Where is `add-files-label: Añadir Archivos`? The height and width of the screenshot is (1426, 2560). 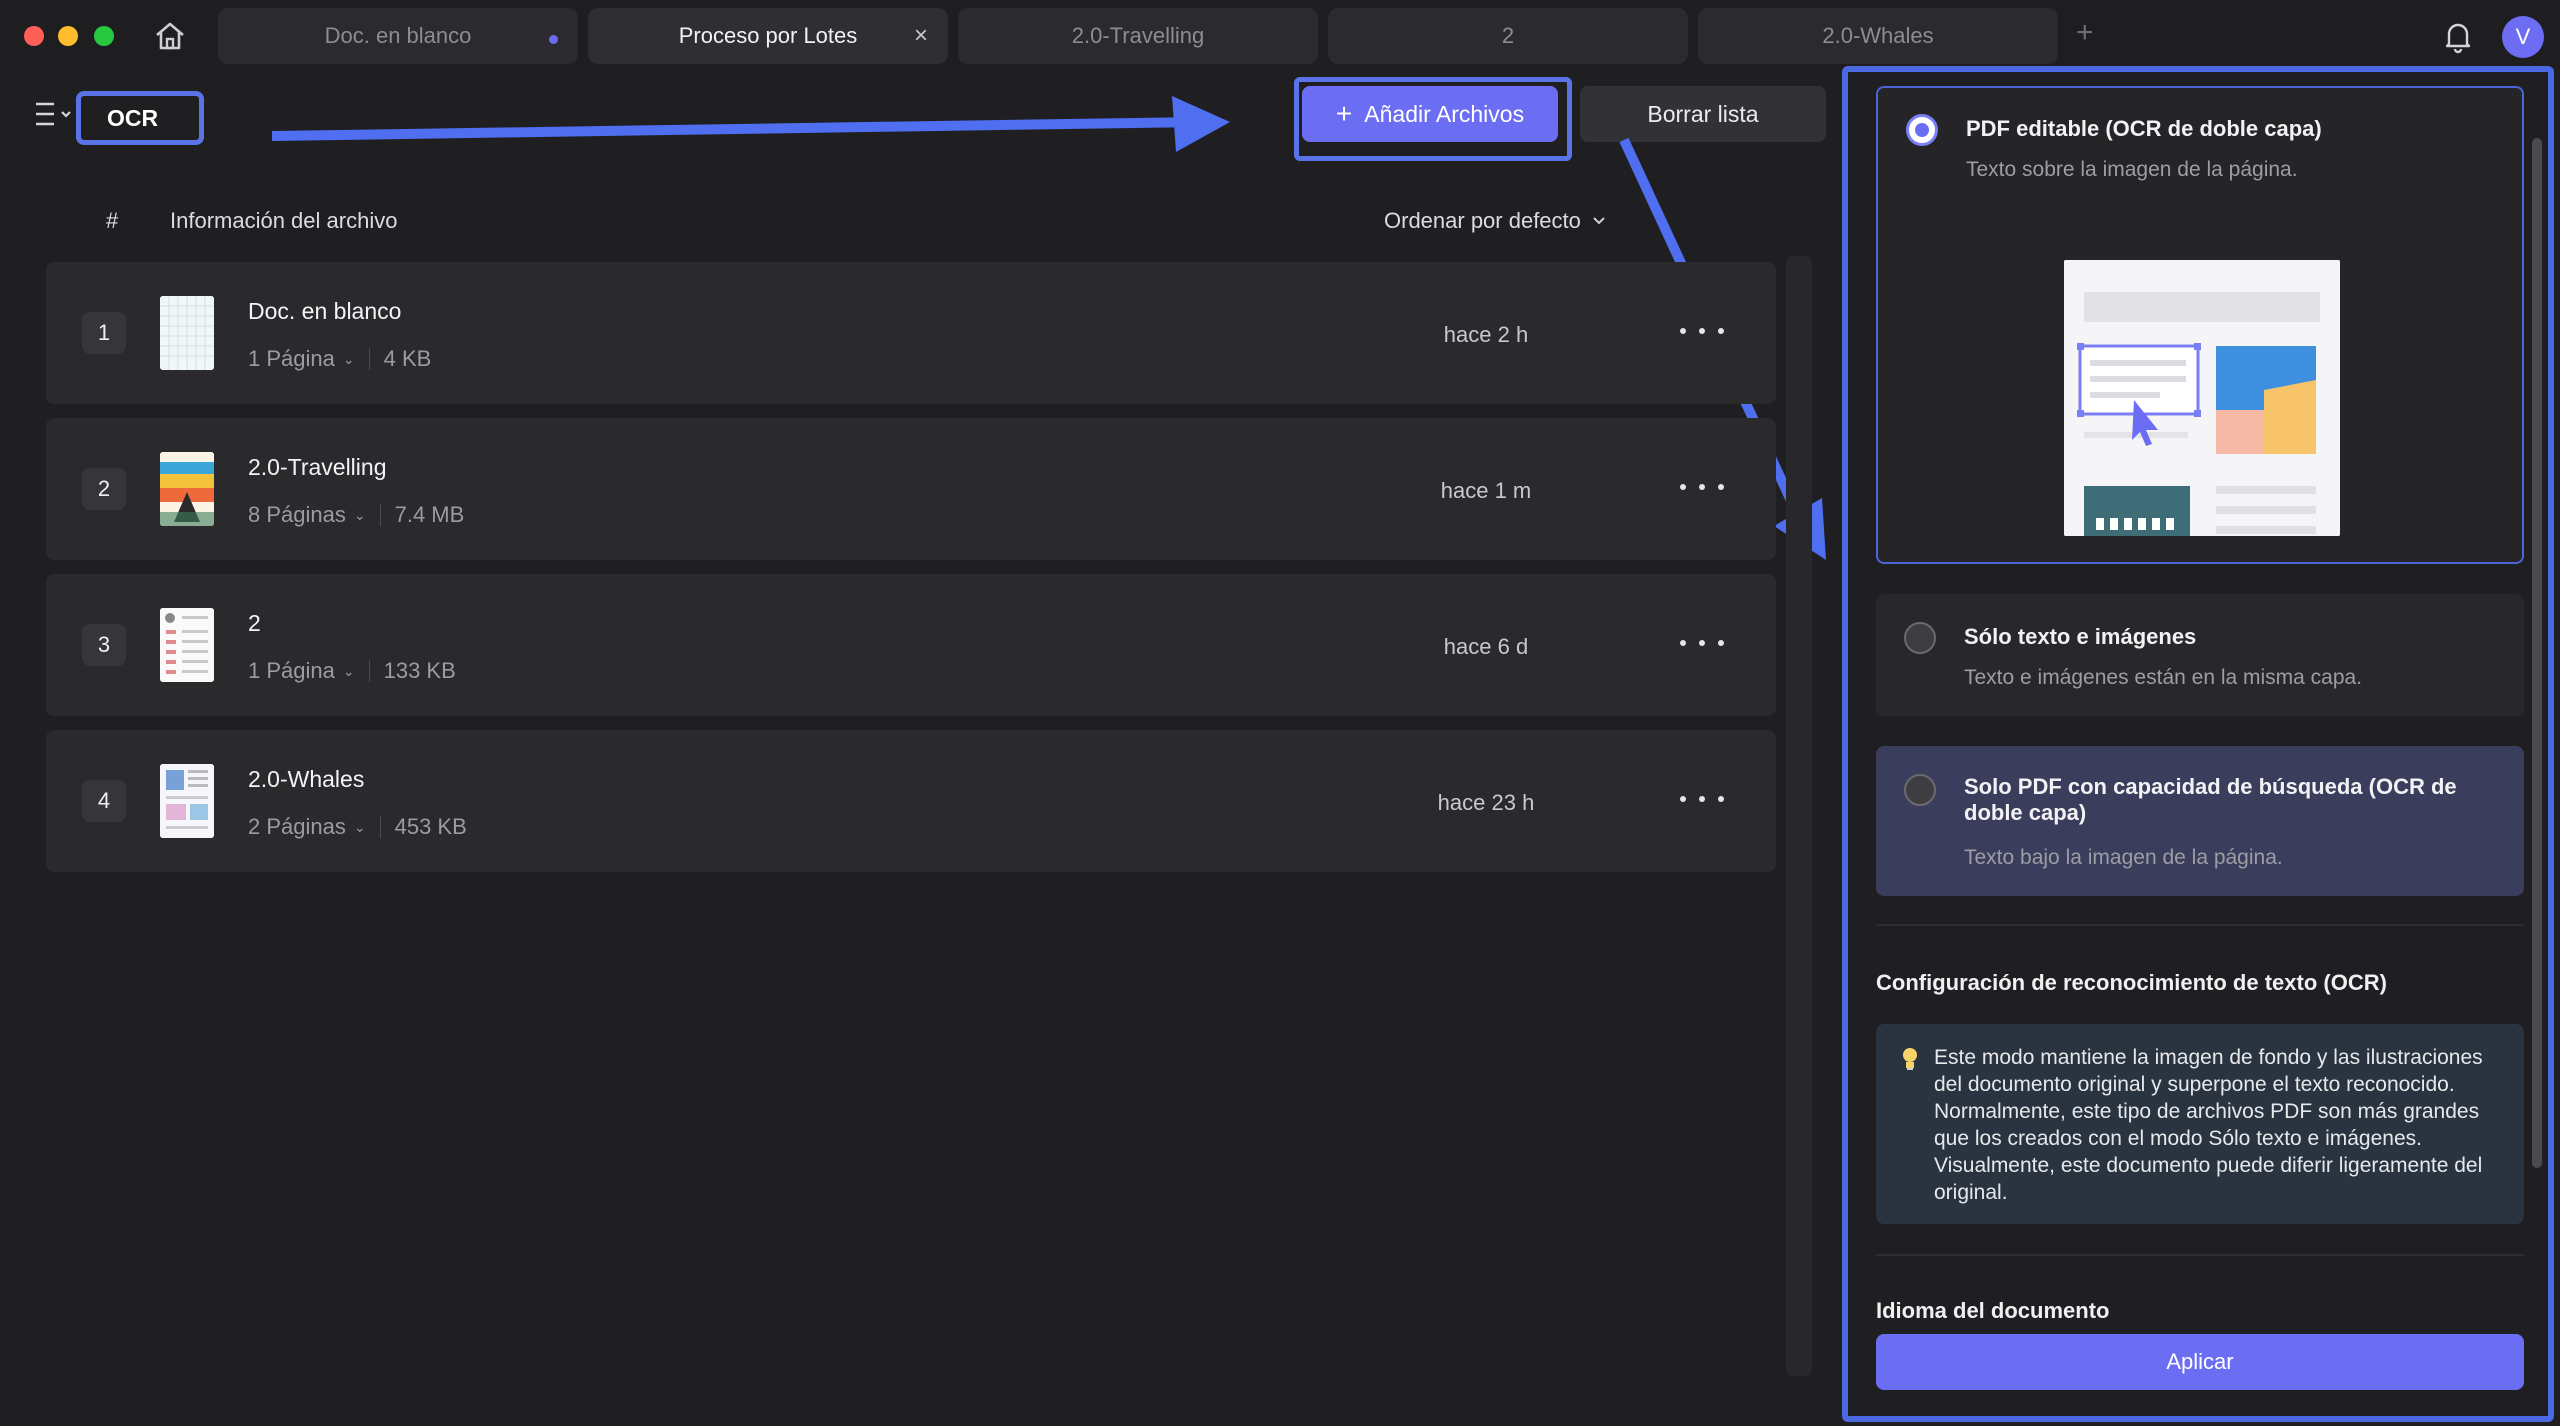 add-files-label: Añadir Archivos is located at coordinates (1444, 113).